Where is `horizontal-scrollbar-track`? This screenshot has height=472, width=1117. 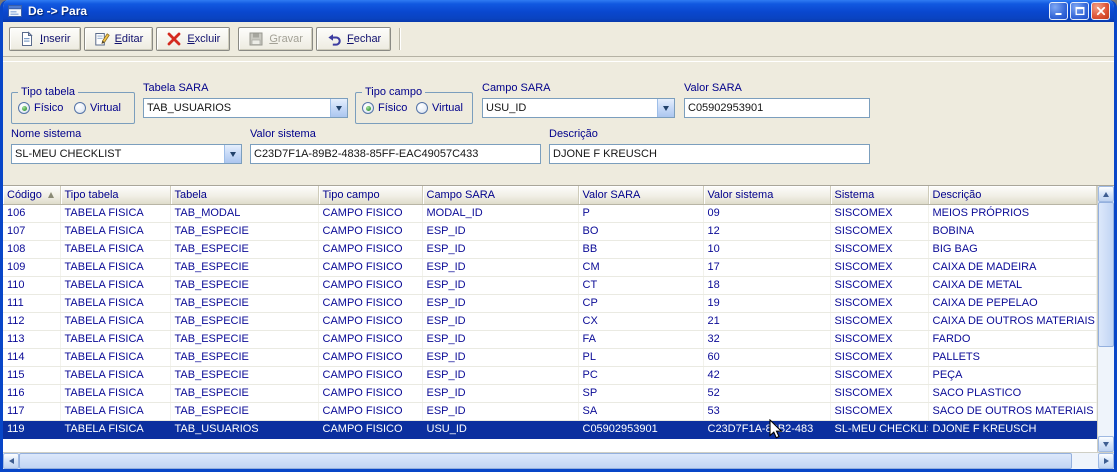
horizontal-scrollbar-track is located at coordinates (558, 461).